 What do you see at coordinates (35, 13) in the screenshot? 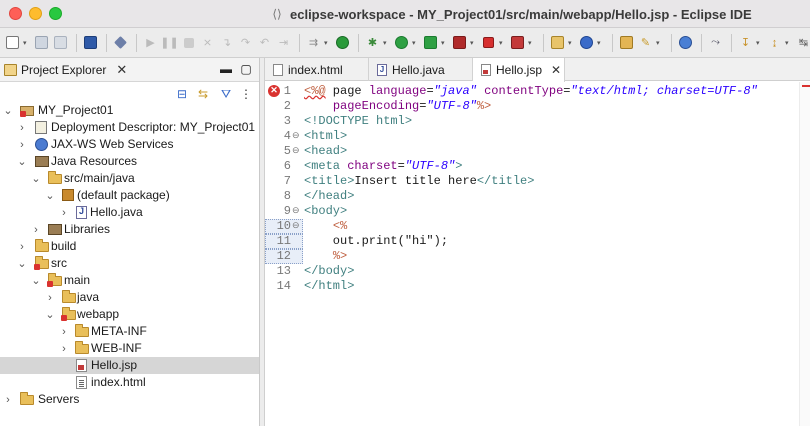
I see `minimize-window-button` at bounding box center [35, 13].